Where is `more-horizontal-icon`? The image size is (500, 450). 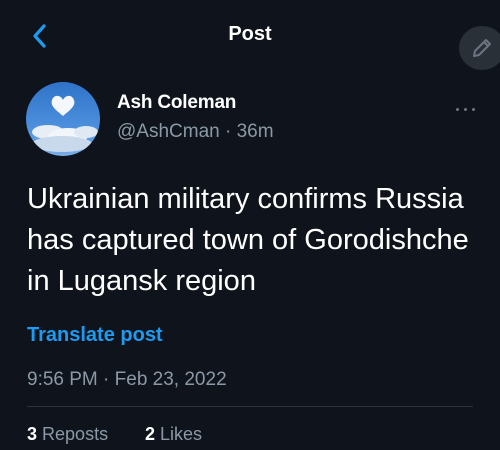
more-horizontal-icon is located at coordinates (457, 109).